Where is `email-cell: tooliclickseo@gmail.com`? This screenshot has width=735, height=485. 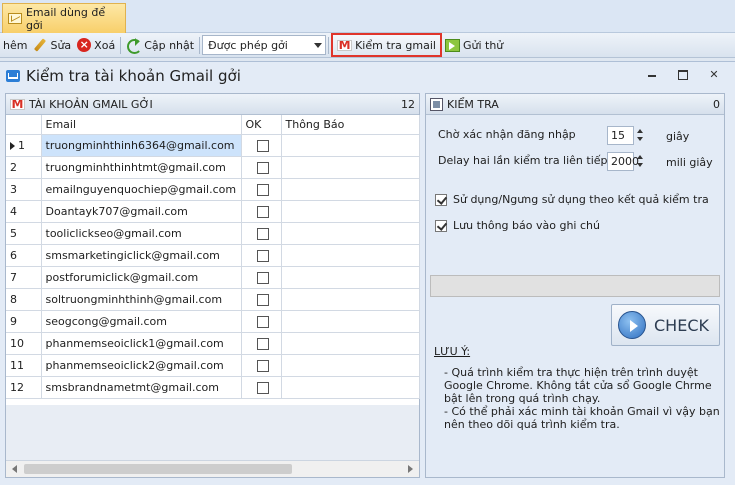
email-cell: tooliclickseo@gmail.com is located at coordinates (141, 233).